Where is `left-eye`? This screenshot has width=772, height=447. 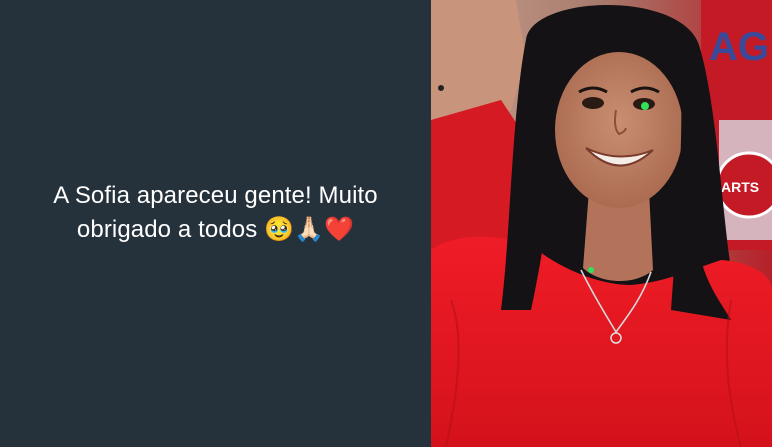 left-eye is located at coordinates (593, 103).